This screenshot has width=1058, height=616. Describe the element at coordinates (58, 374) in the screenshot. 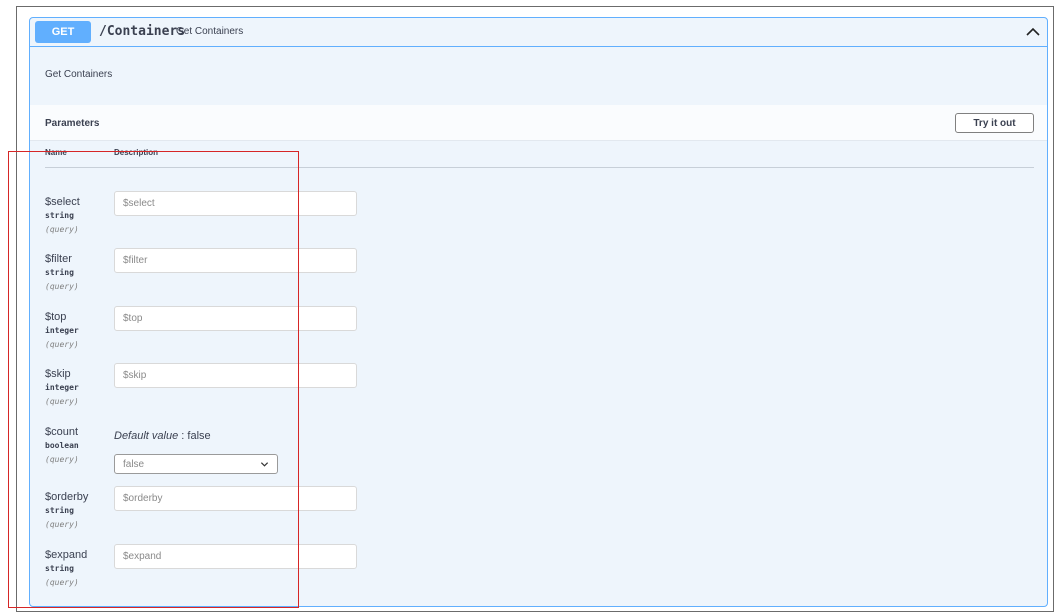

I see `param-name: $skip` at that location.